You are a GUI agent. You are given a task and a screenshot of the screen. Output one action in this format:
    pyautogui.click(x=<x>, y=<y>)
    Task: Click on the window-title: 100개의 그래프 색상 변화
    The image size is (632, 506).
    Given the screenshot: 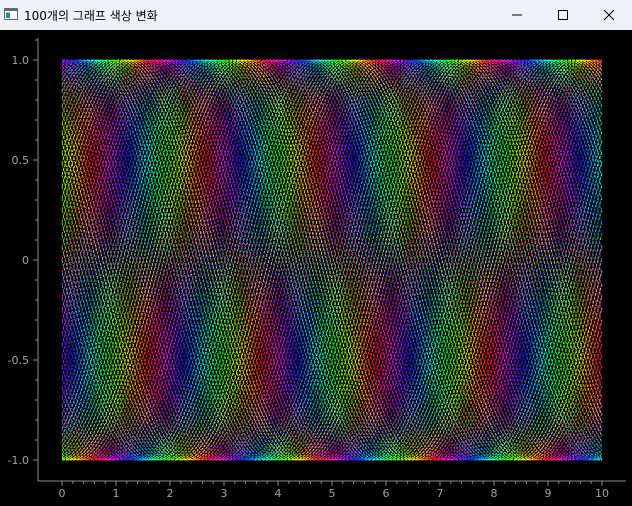 What is the action you would take?
    pyautogui.click(x=91, y=16)
    